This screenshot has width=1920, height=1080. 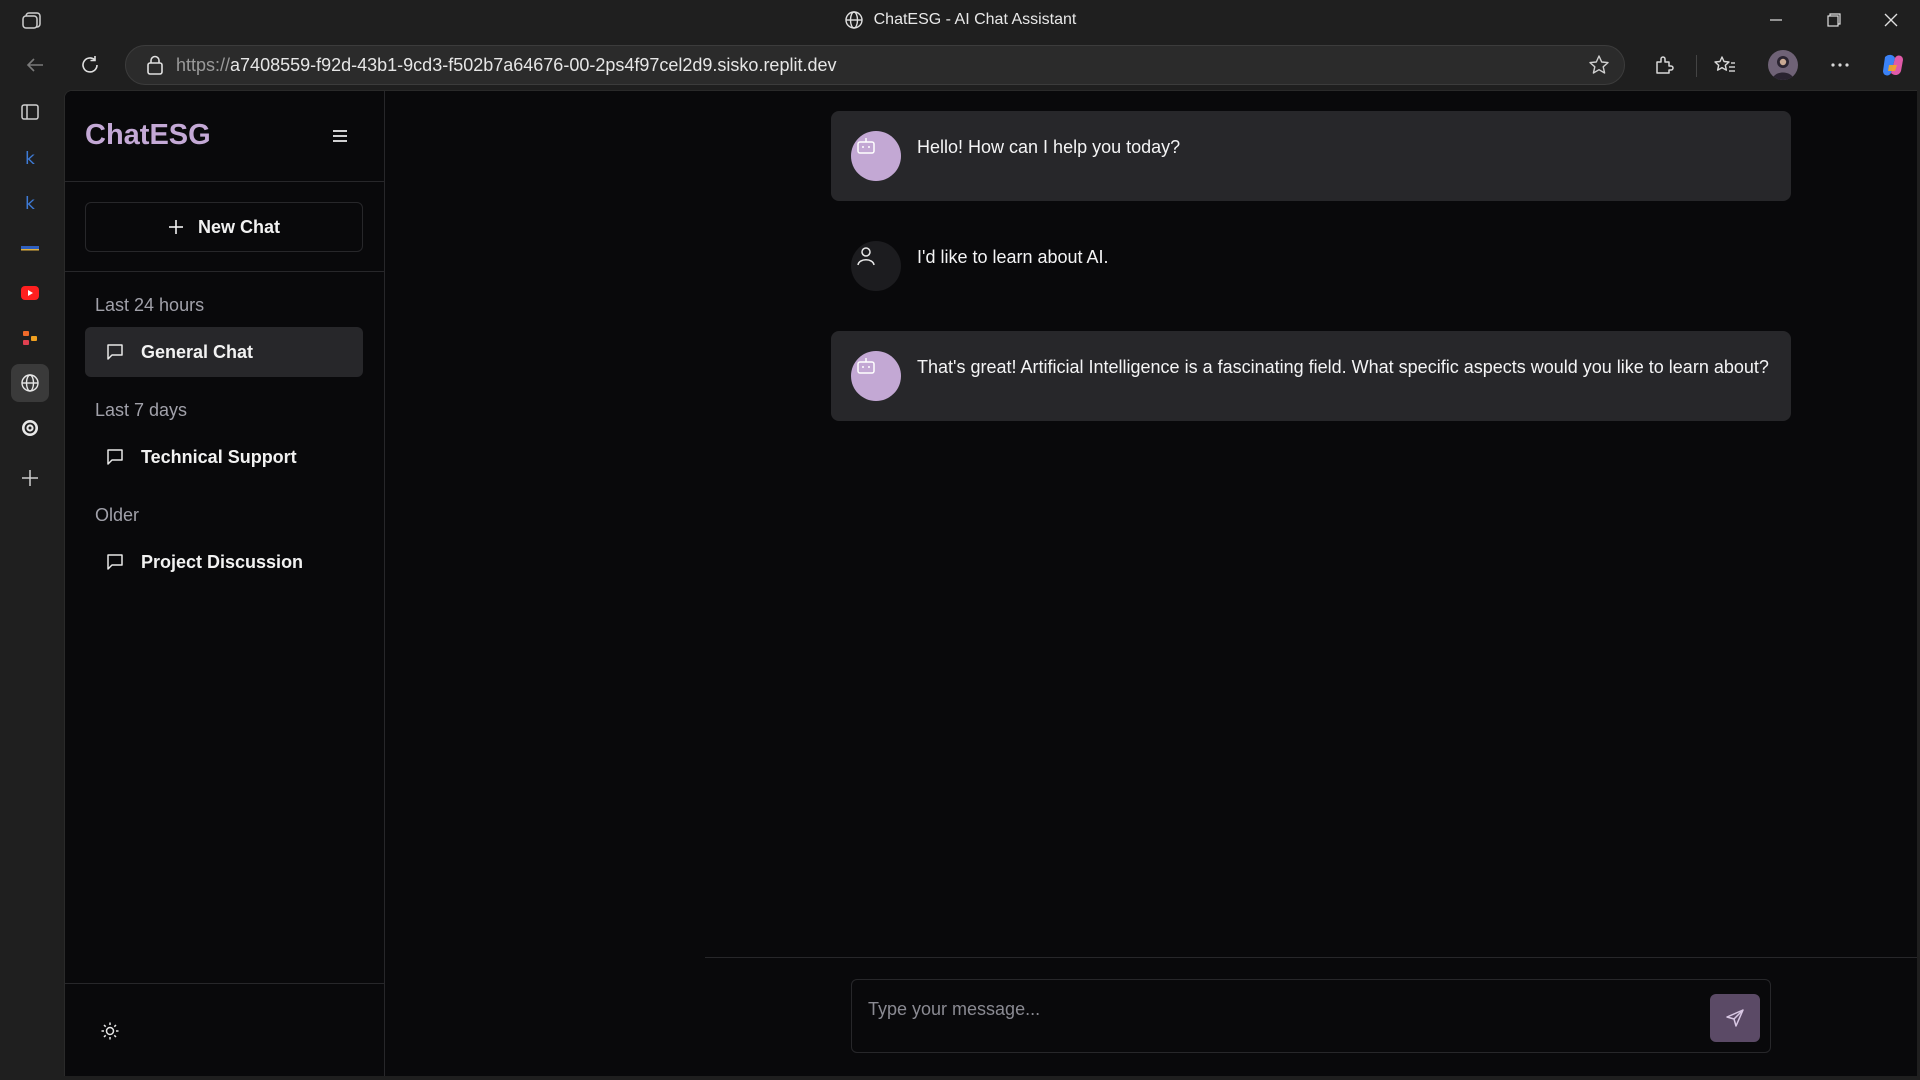 What do you see at coordinates (148, 135) in the screenshot?
I see `brand-logo: ChatESG` at bounding box center [148, 135].